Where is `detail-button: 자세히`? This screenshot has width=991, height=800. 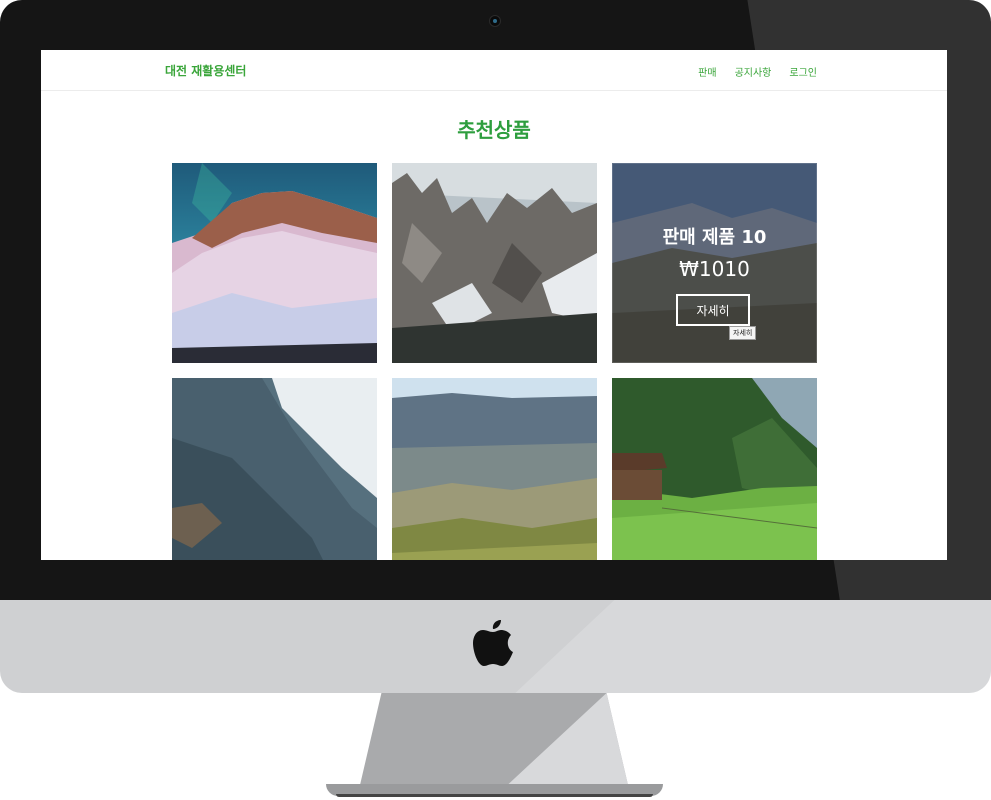
detail-button: 자세히 is located at coordinates (713, 310).